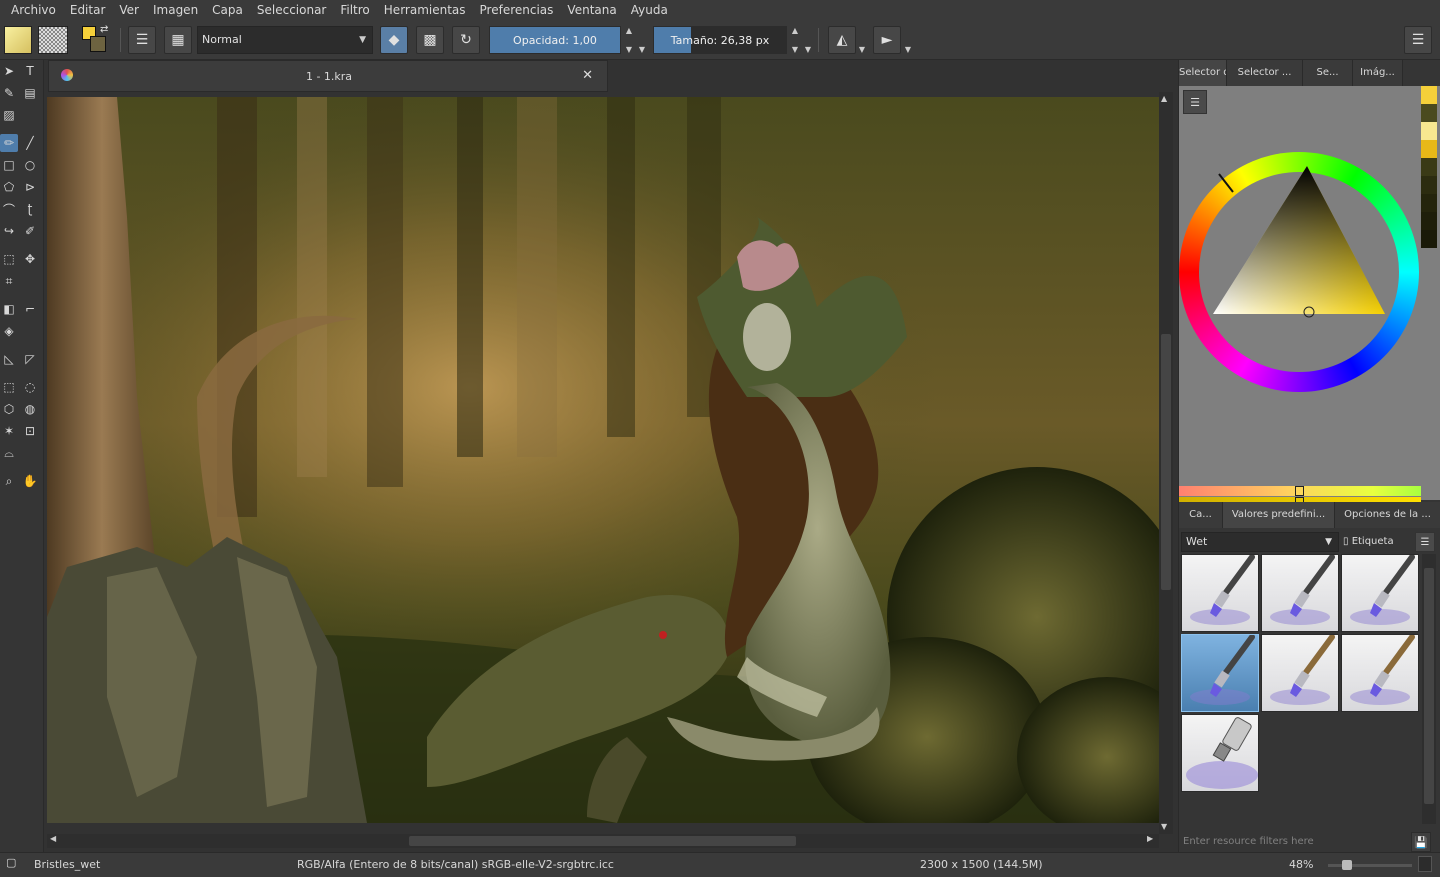 This screenshot has width=1440, height=877. Describe the element at coordinates (98, 44) in the screenshot. I see `background-color` at that location.